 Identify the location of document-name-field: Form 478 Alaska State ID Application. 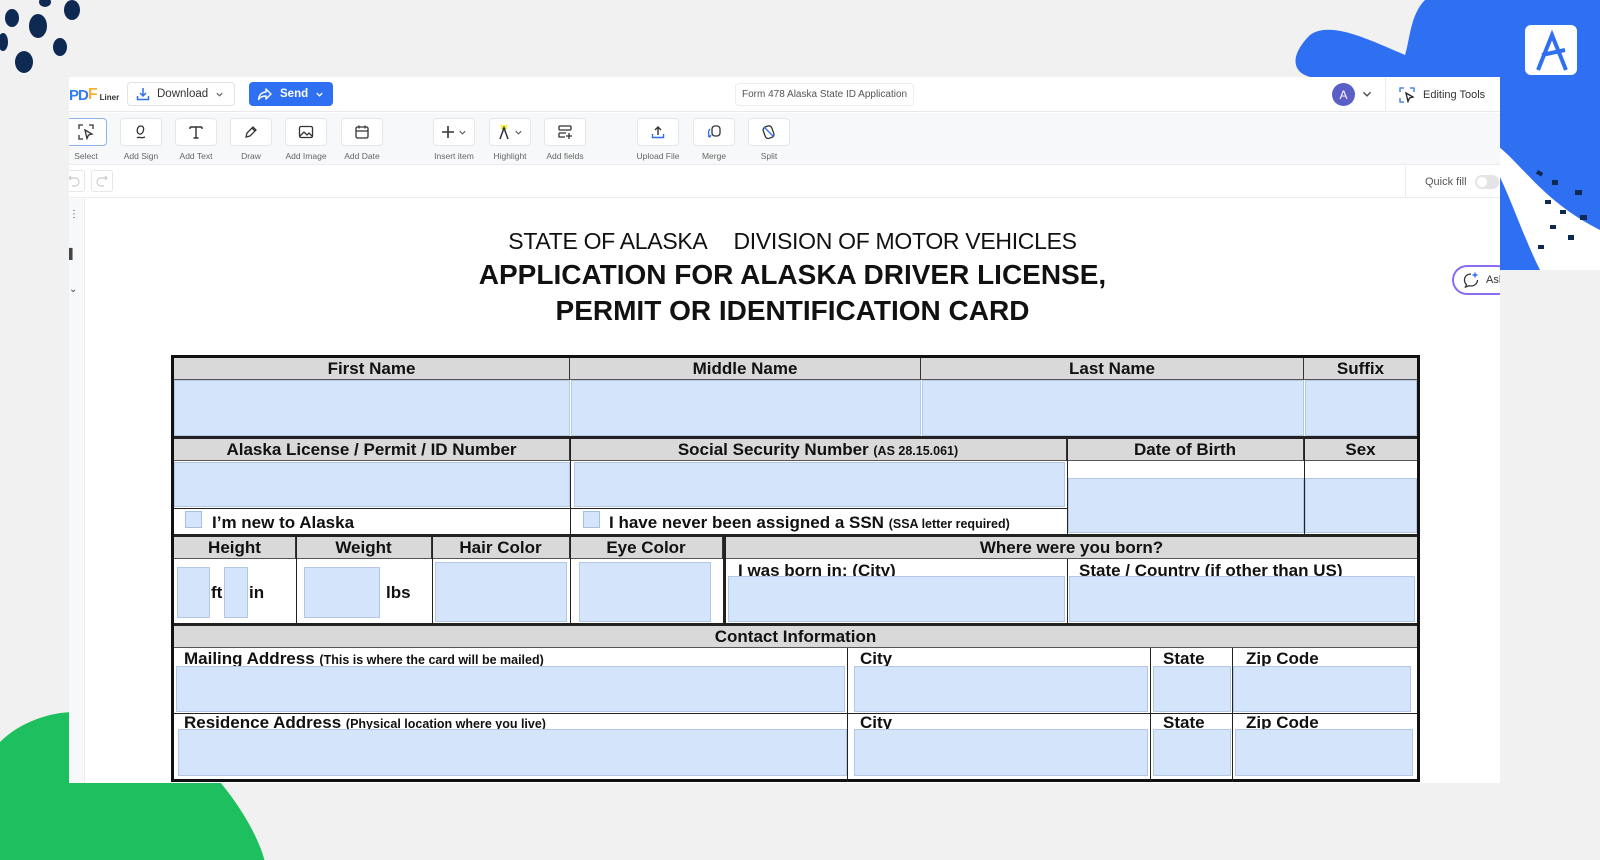
(825, 94).